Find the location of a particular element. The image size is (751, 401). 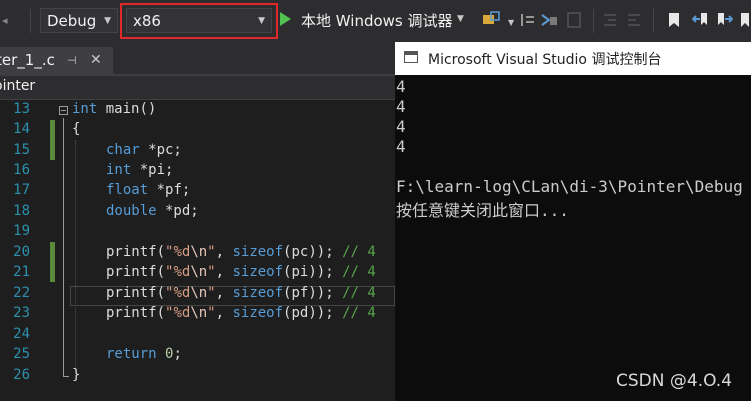

fold-guide-end is located at coordinates (66, 376).